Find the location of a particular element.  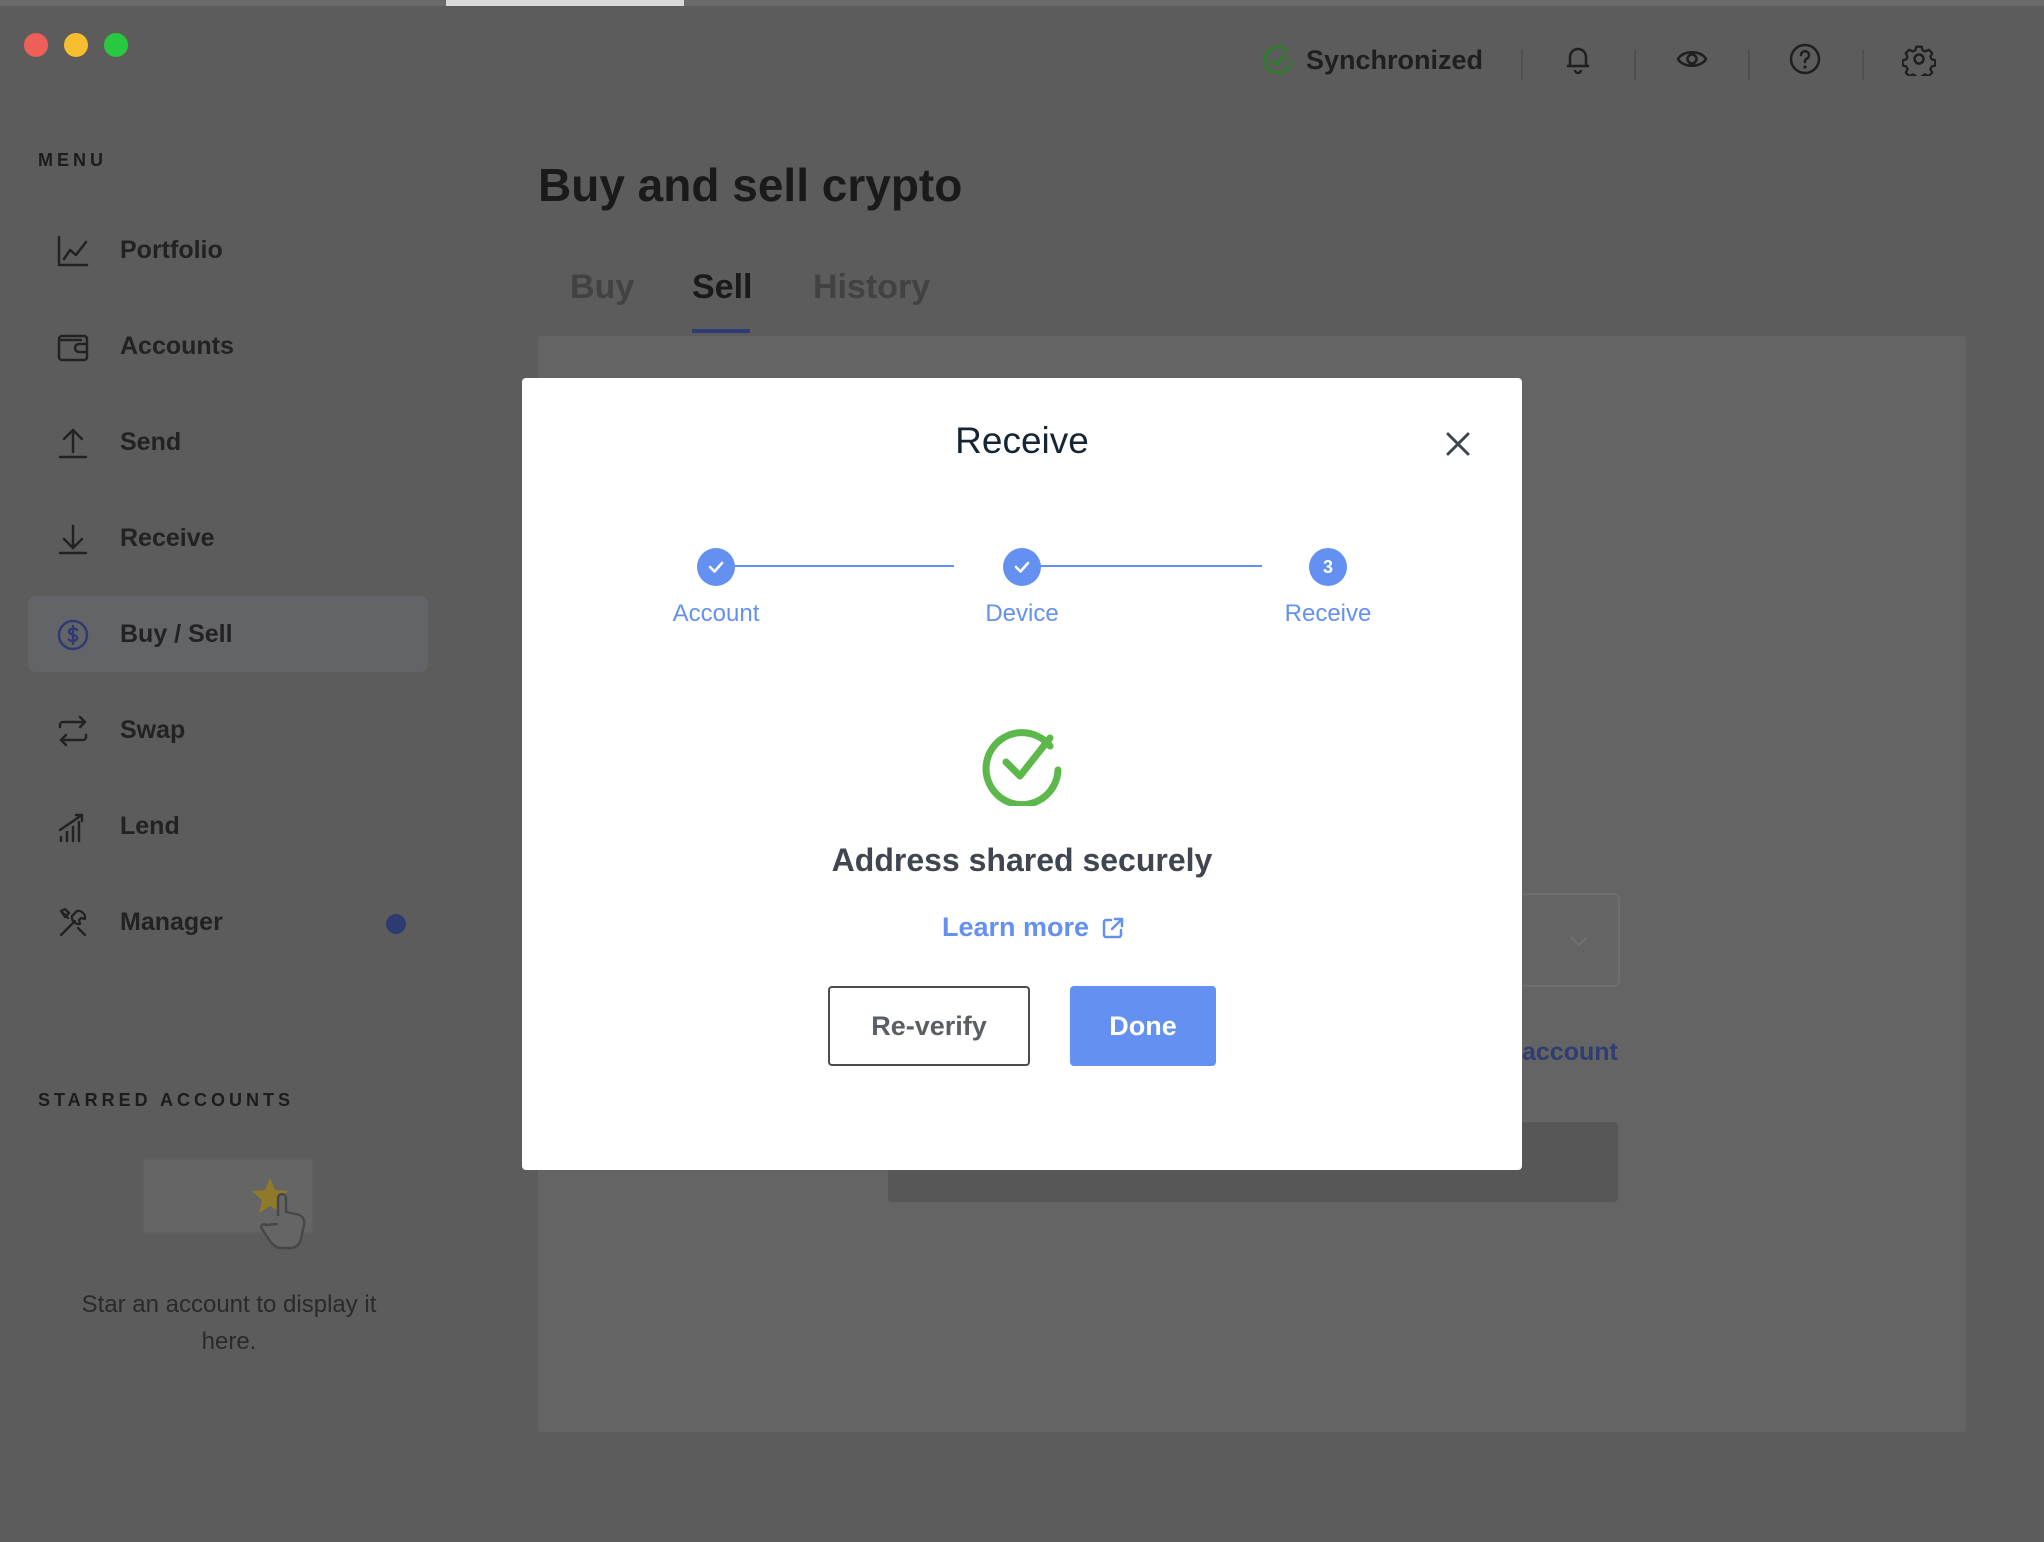

sidebar-item-send: Send is located at coordinates (228, 442).